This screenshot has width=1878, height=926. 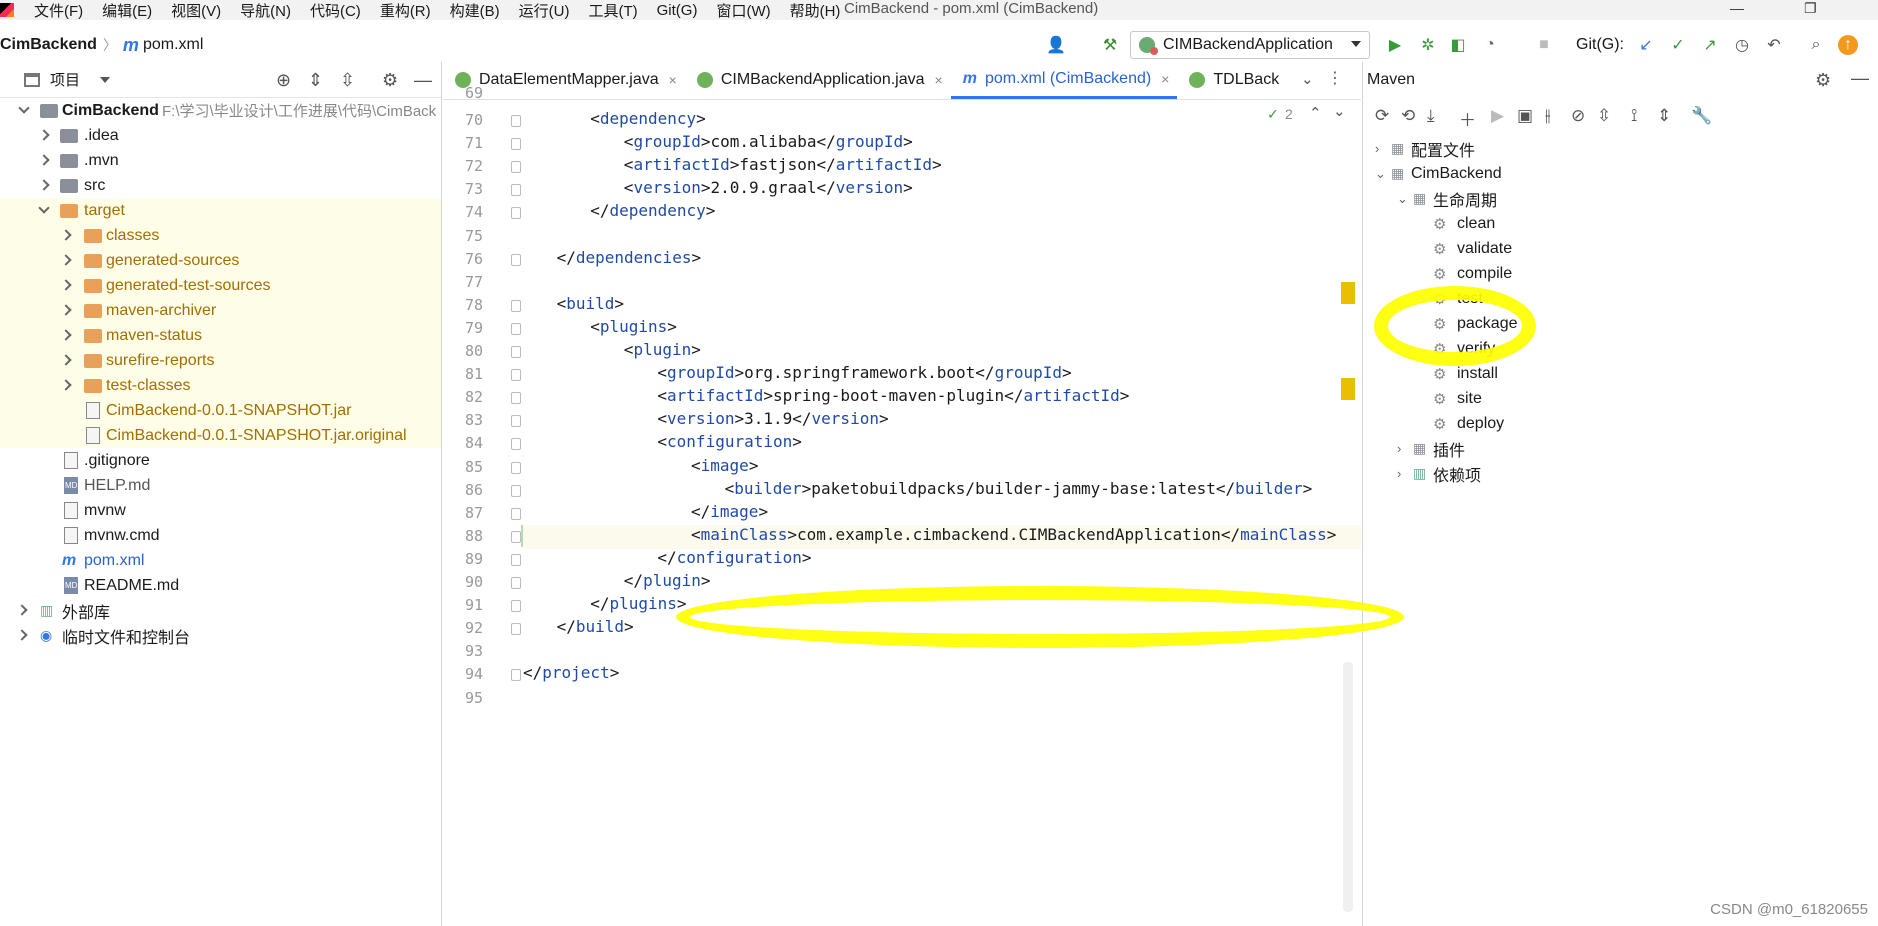 What do you see at coordinates (283, 80) in the screenshot?
I see `locate-file-icon: ⊕` at bounding box center [283, 80].